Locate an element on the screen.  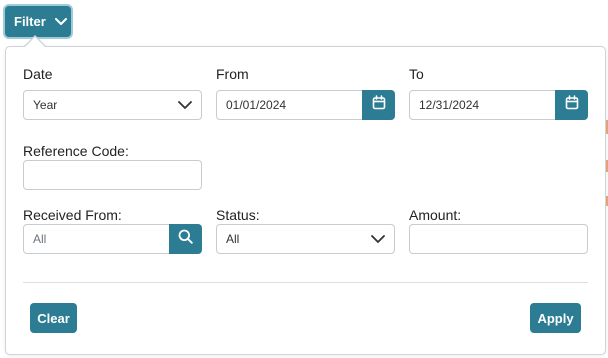
received-from-placeholder: All is located at coordinates (40, 239).